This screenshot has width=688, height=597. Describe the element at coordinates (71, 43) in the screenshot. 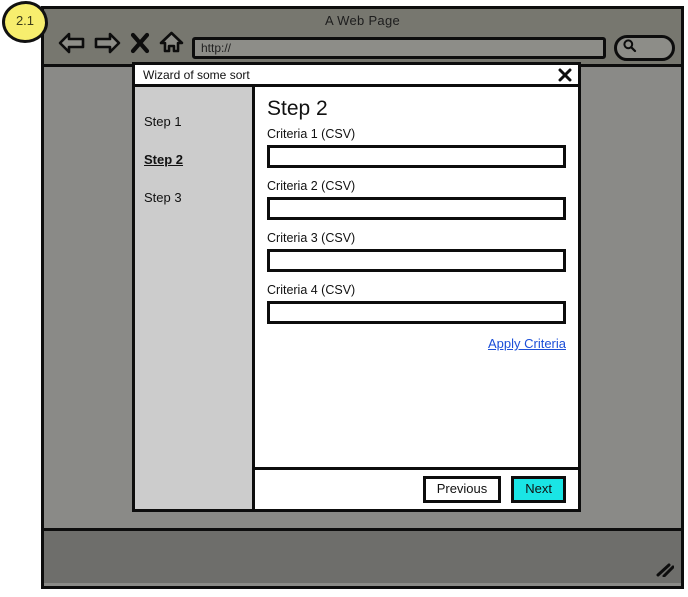

I see `back-arrow-icon` at that location.